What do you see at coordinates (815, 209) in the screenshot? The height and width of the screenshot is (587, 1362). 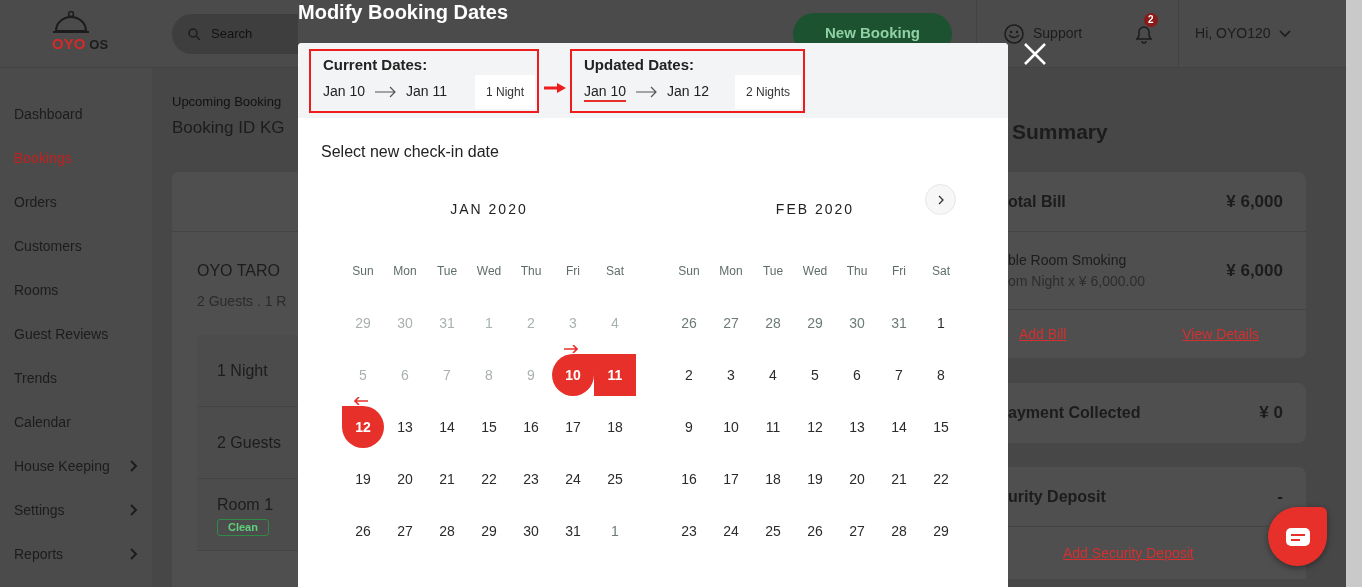 I see `month-title: FEB 2020` at bounding box center [815, 209].